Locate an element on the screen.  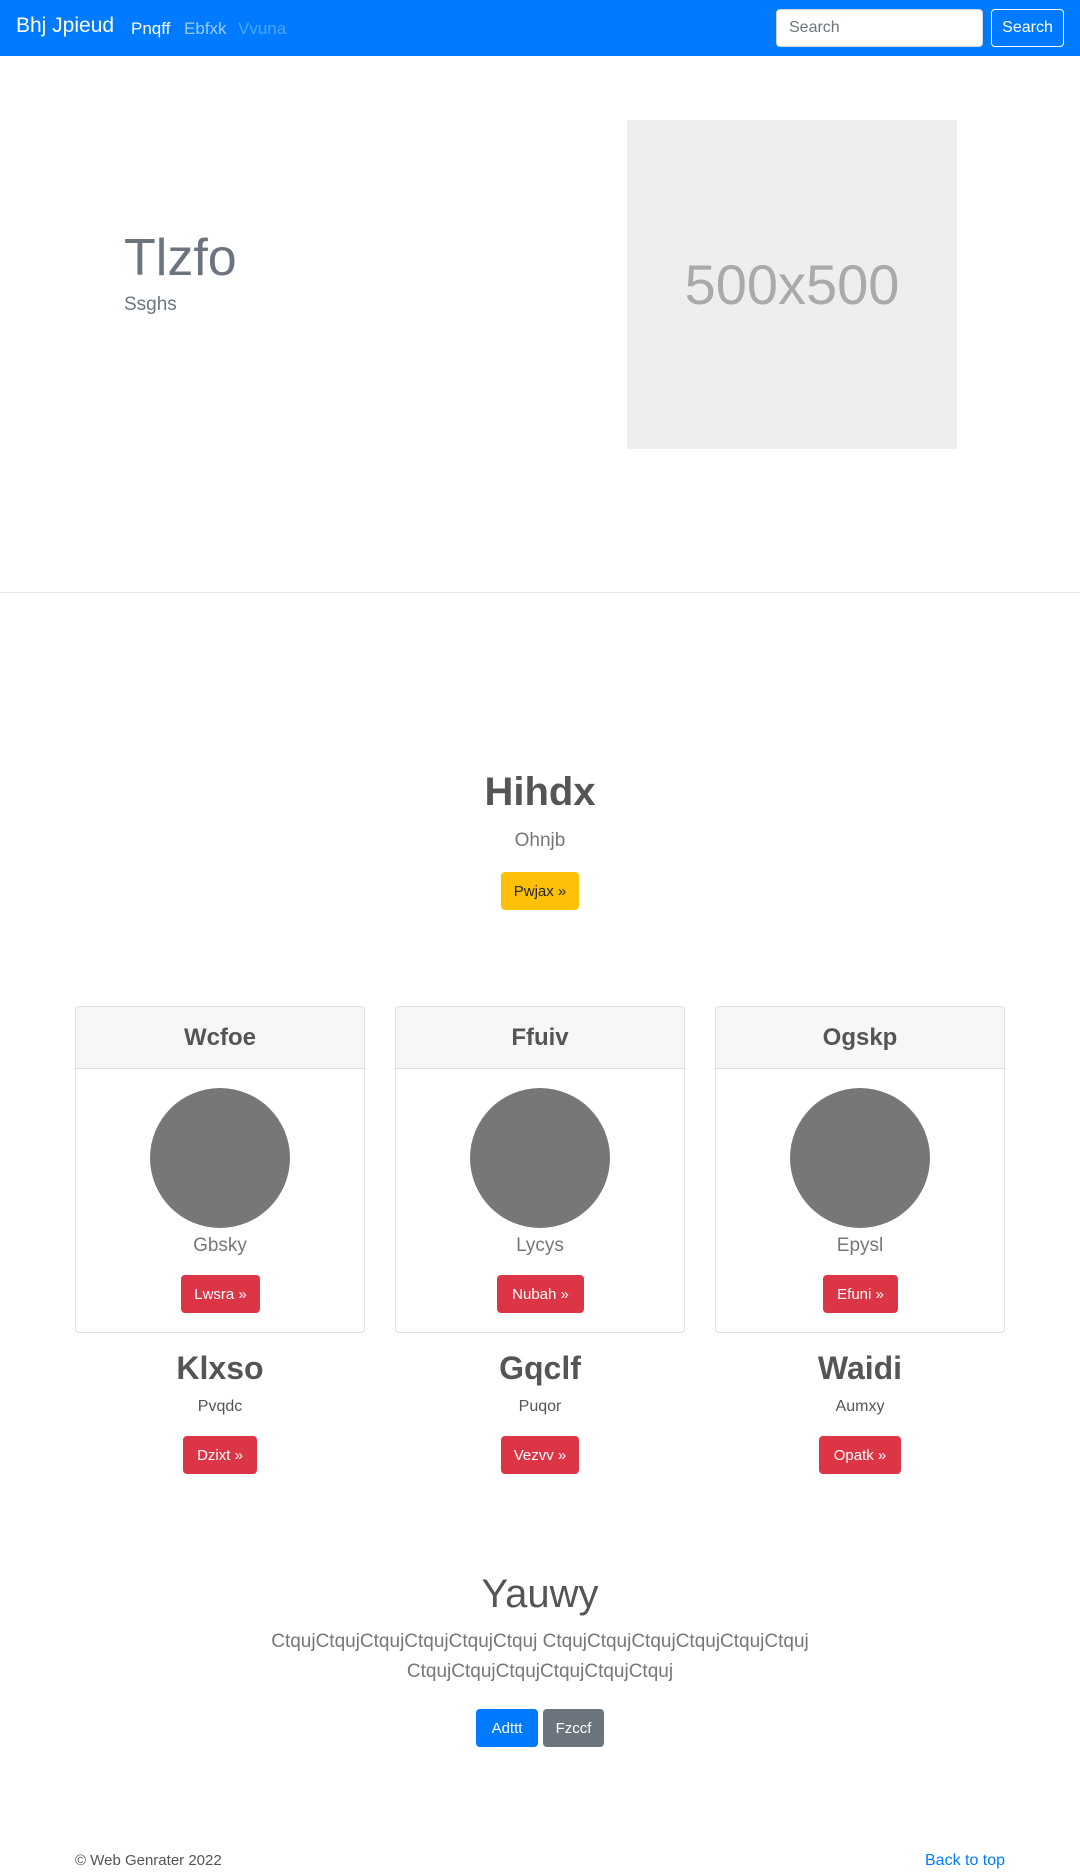
nav-link-ebfxk: Ebfxk is located at coordinates (205, 29).